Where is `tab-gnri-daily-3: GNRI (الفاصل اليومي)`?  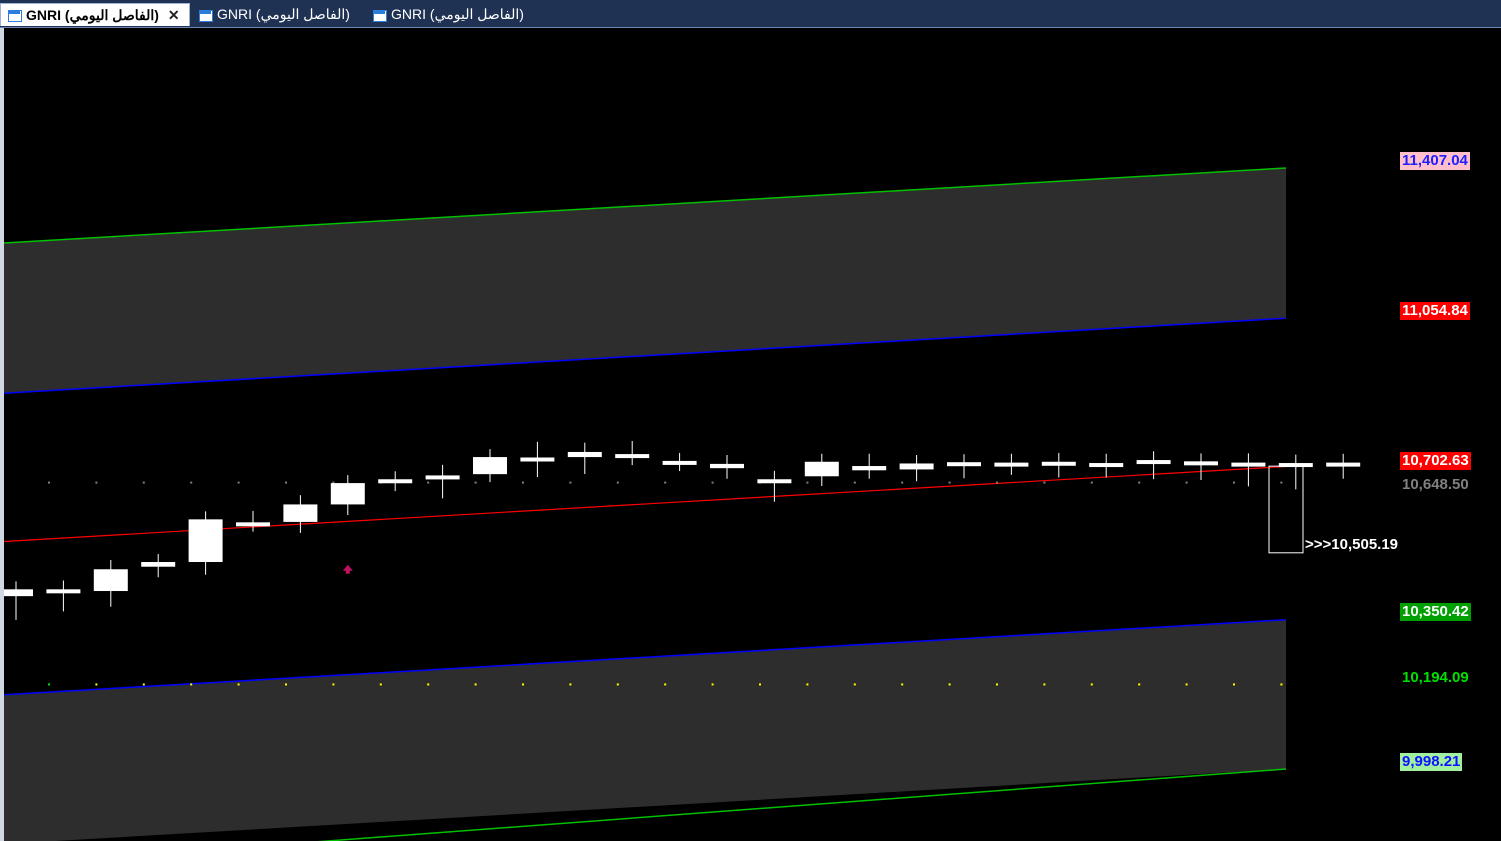 tab-gnri-daily-3: GNRI (الفاصل اليومي) is located at coordinates (452, 14).